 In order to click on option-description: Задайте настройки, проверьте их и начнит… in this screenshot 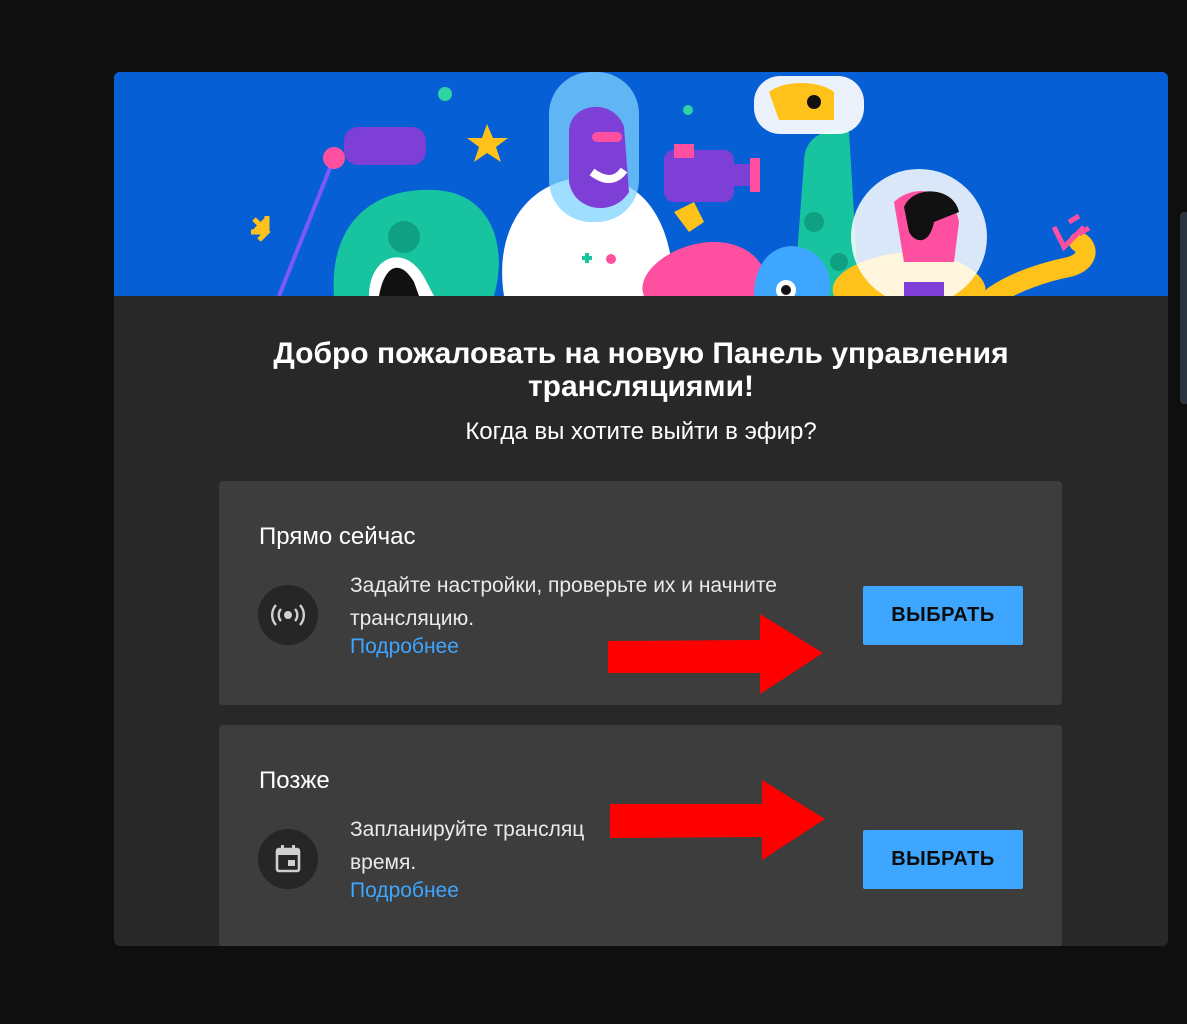, I will do `click(563, 602)`.